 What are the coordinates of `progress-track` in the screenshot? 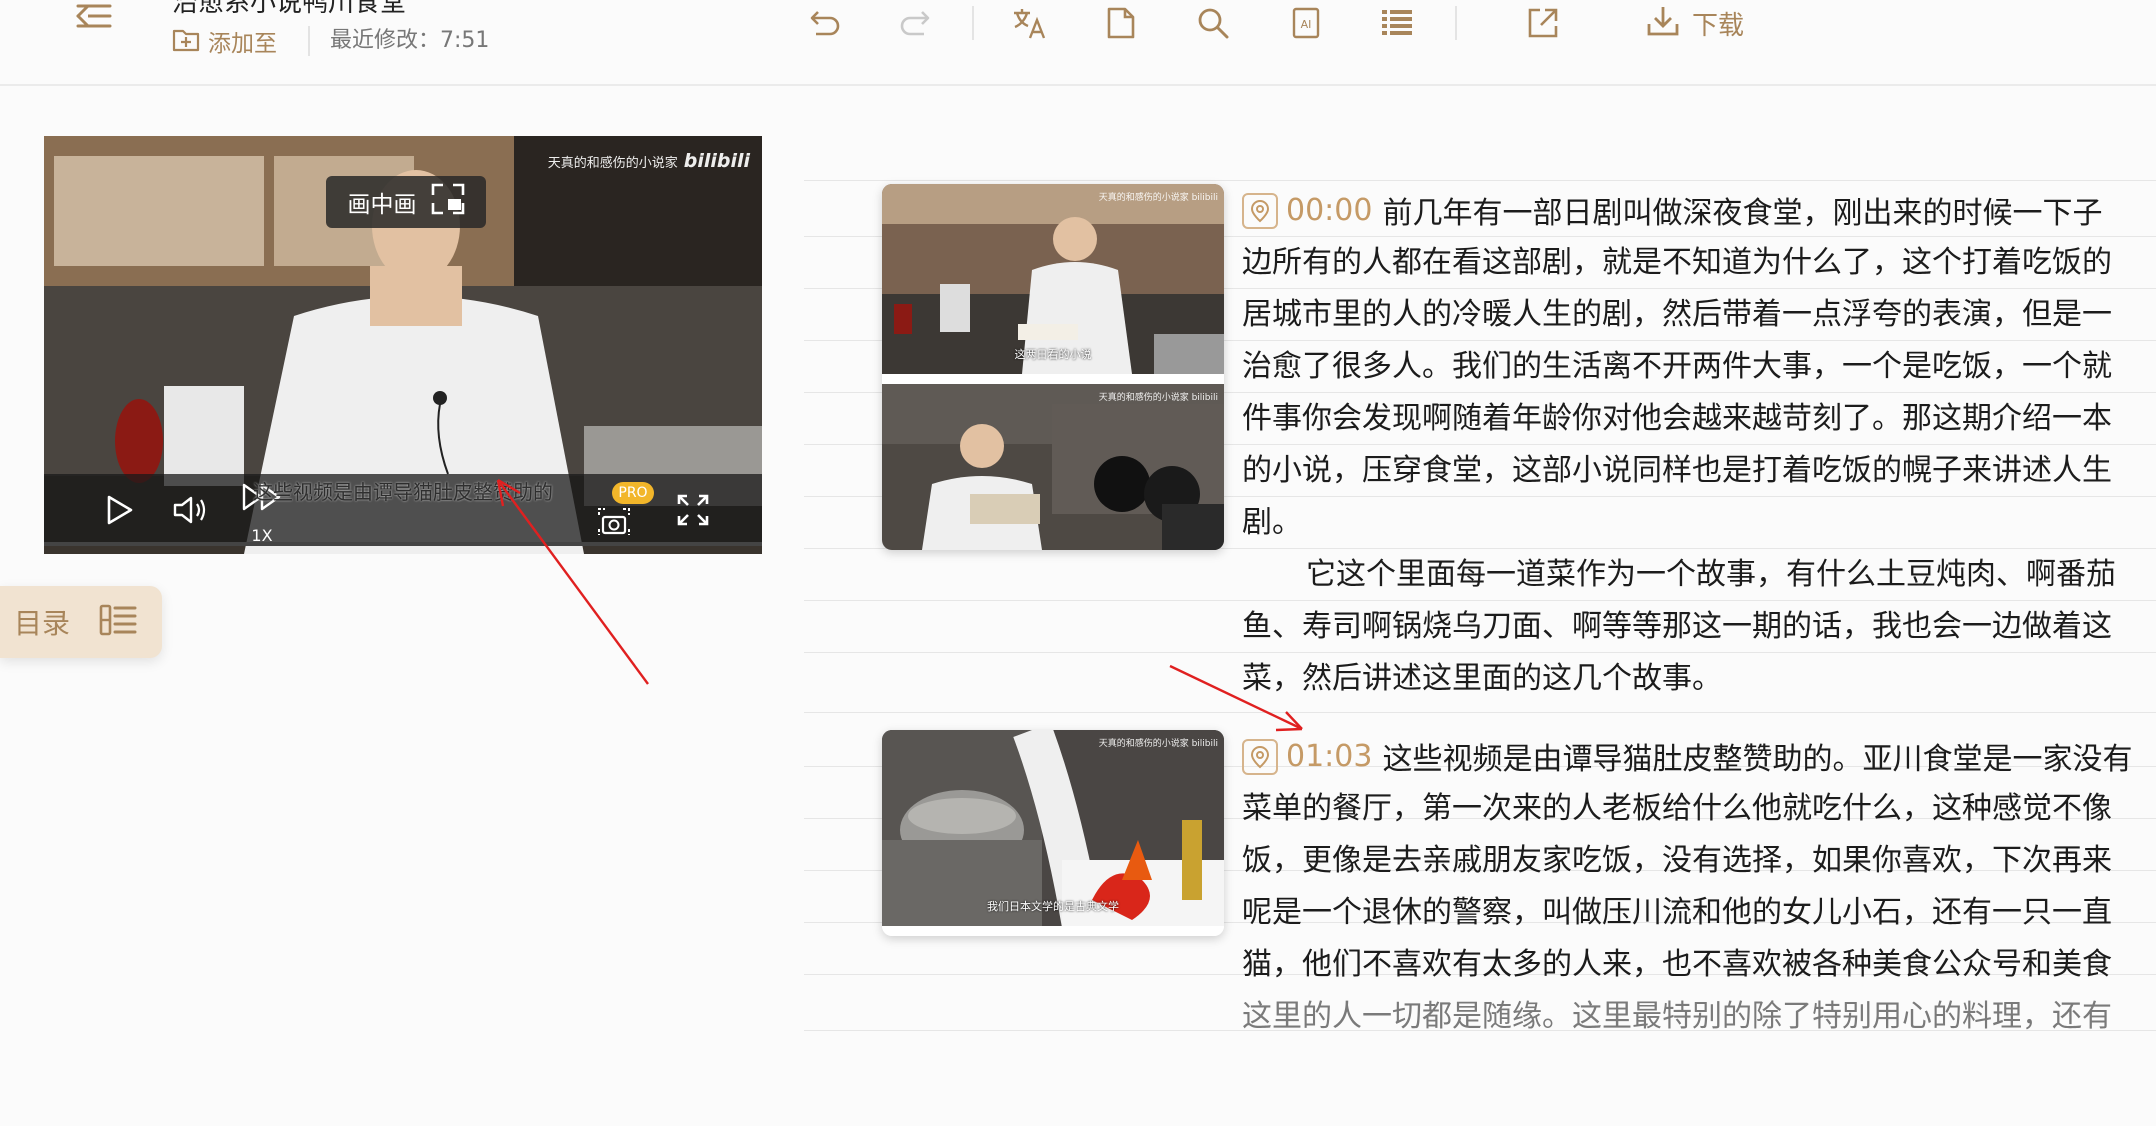 It's located at (403, 544).